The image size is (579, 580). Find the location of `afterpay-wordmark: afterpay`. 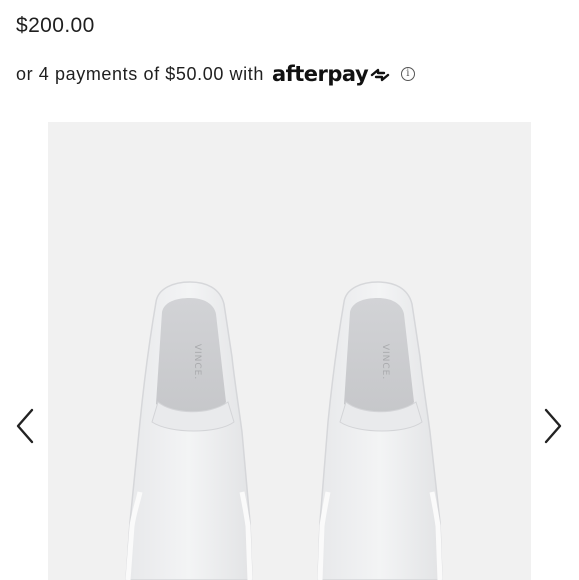

afterpay-wordmark: afterpay is located at coordinates (320, 74).